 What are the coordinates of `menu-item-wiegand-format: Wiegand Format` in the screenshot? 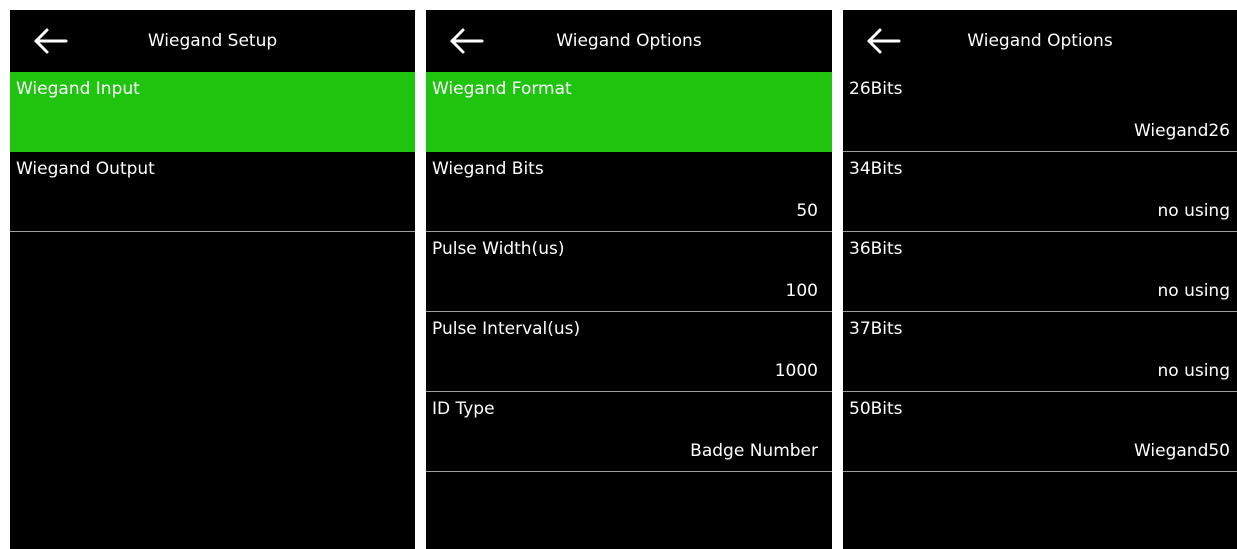 It's located at (629, 112).